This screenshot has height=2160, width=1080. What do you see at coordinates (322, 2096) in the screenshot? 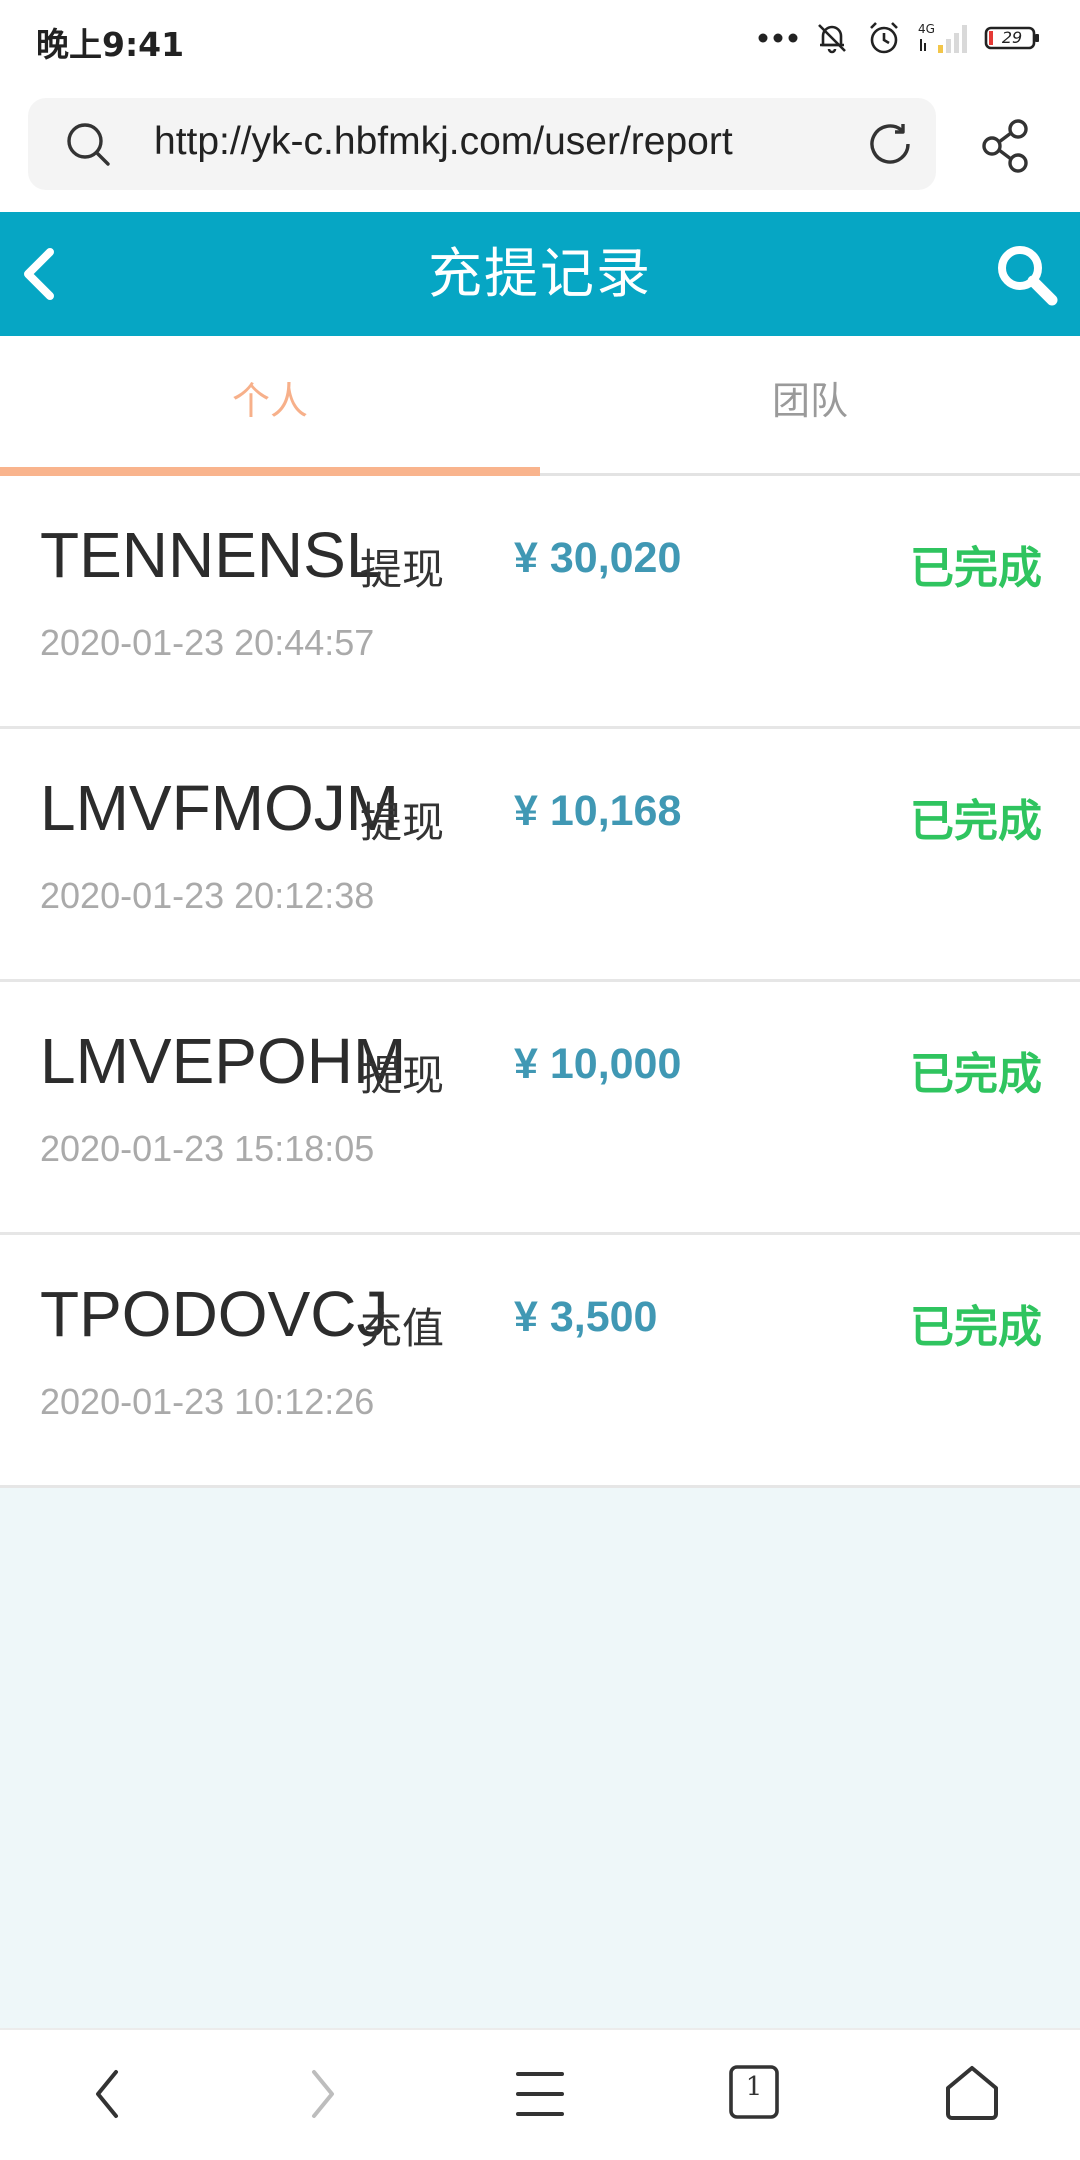
I see `nav-forward-icon` at bounding box center [322, 2096].